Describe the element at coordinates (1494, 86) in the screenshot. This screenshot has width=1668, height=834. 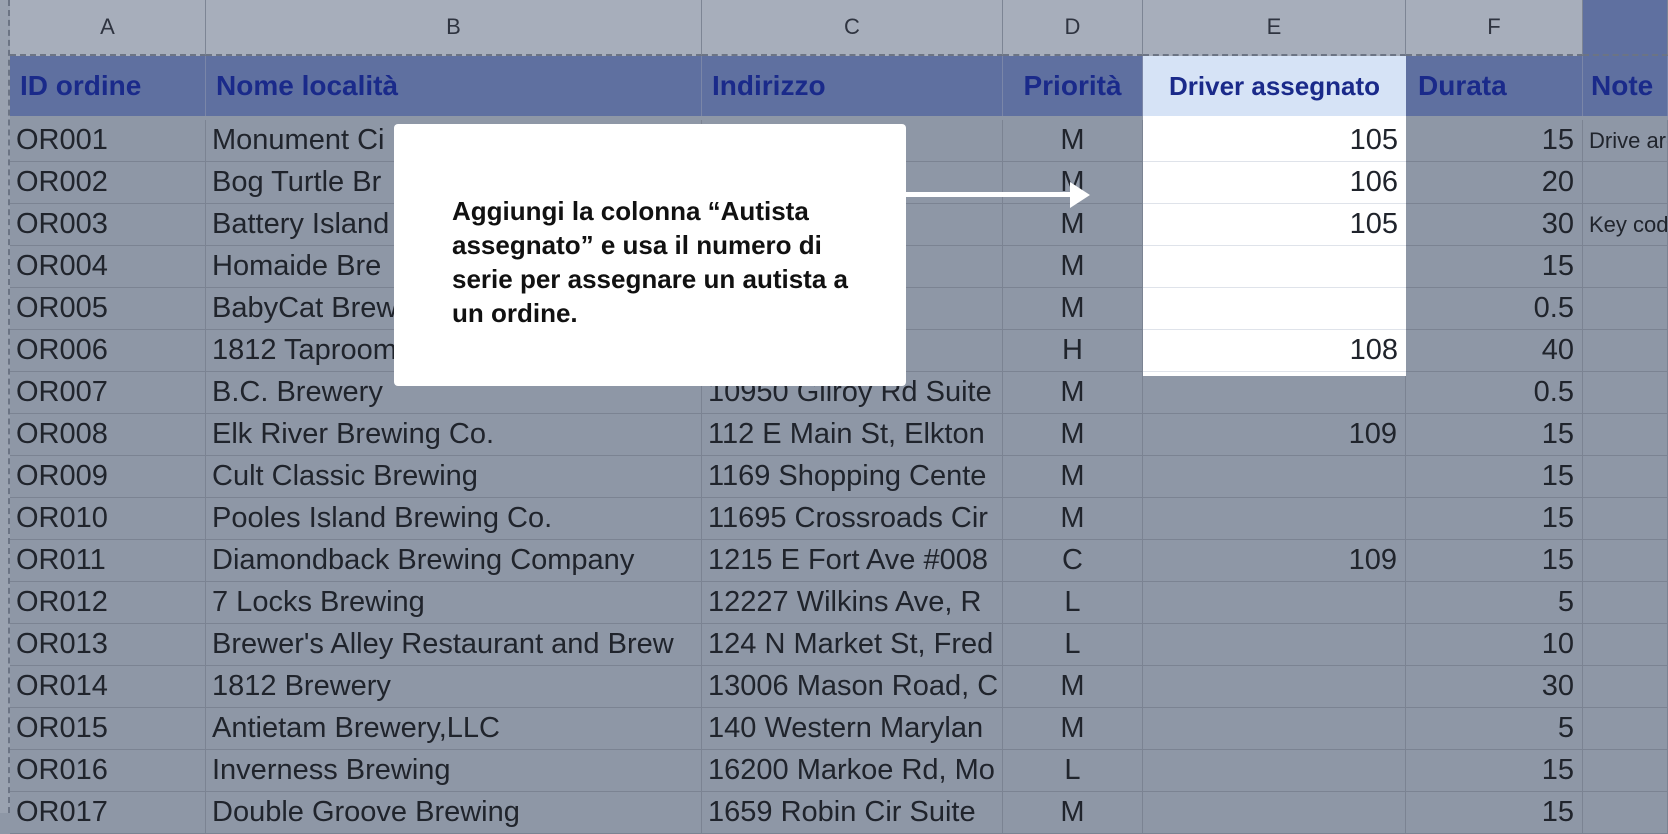
I see `header-durata: Durata` at that location.